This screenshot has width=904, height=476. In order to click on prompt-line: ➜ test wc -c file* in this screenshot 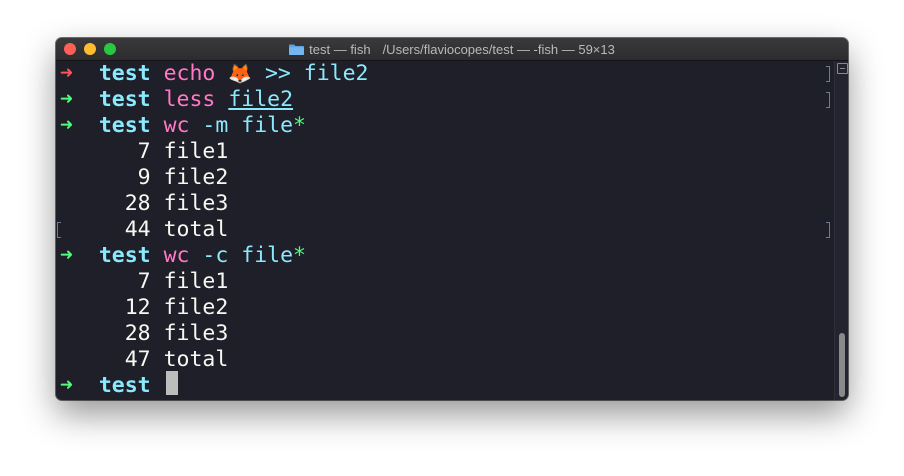, I will do `click(183, 256)`.